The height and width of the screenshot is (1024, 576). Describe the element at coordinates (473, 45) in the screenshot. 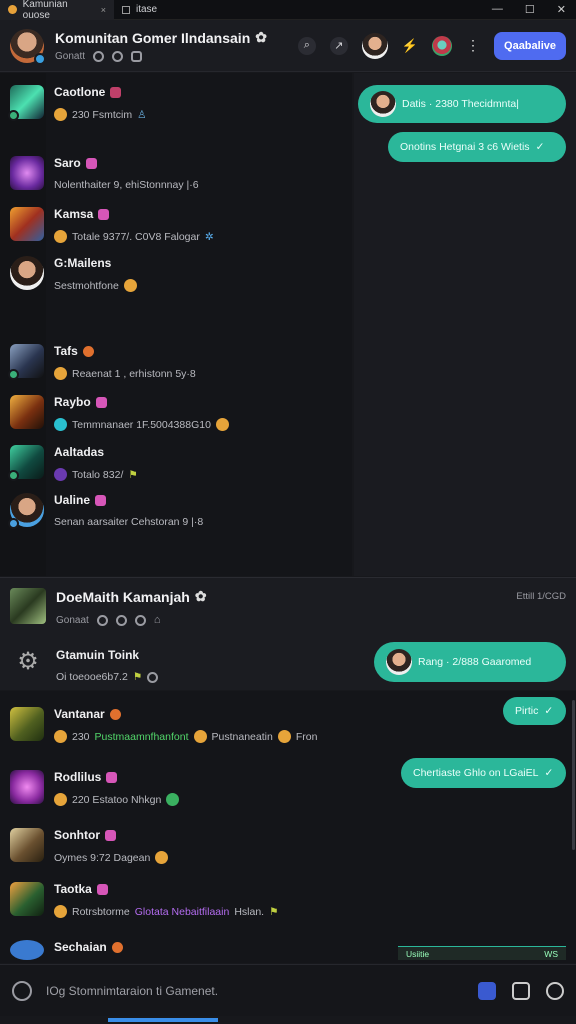

I see `more-options-icon: ⋮` at that location.